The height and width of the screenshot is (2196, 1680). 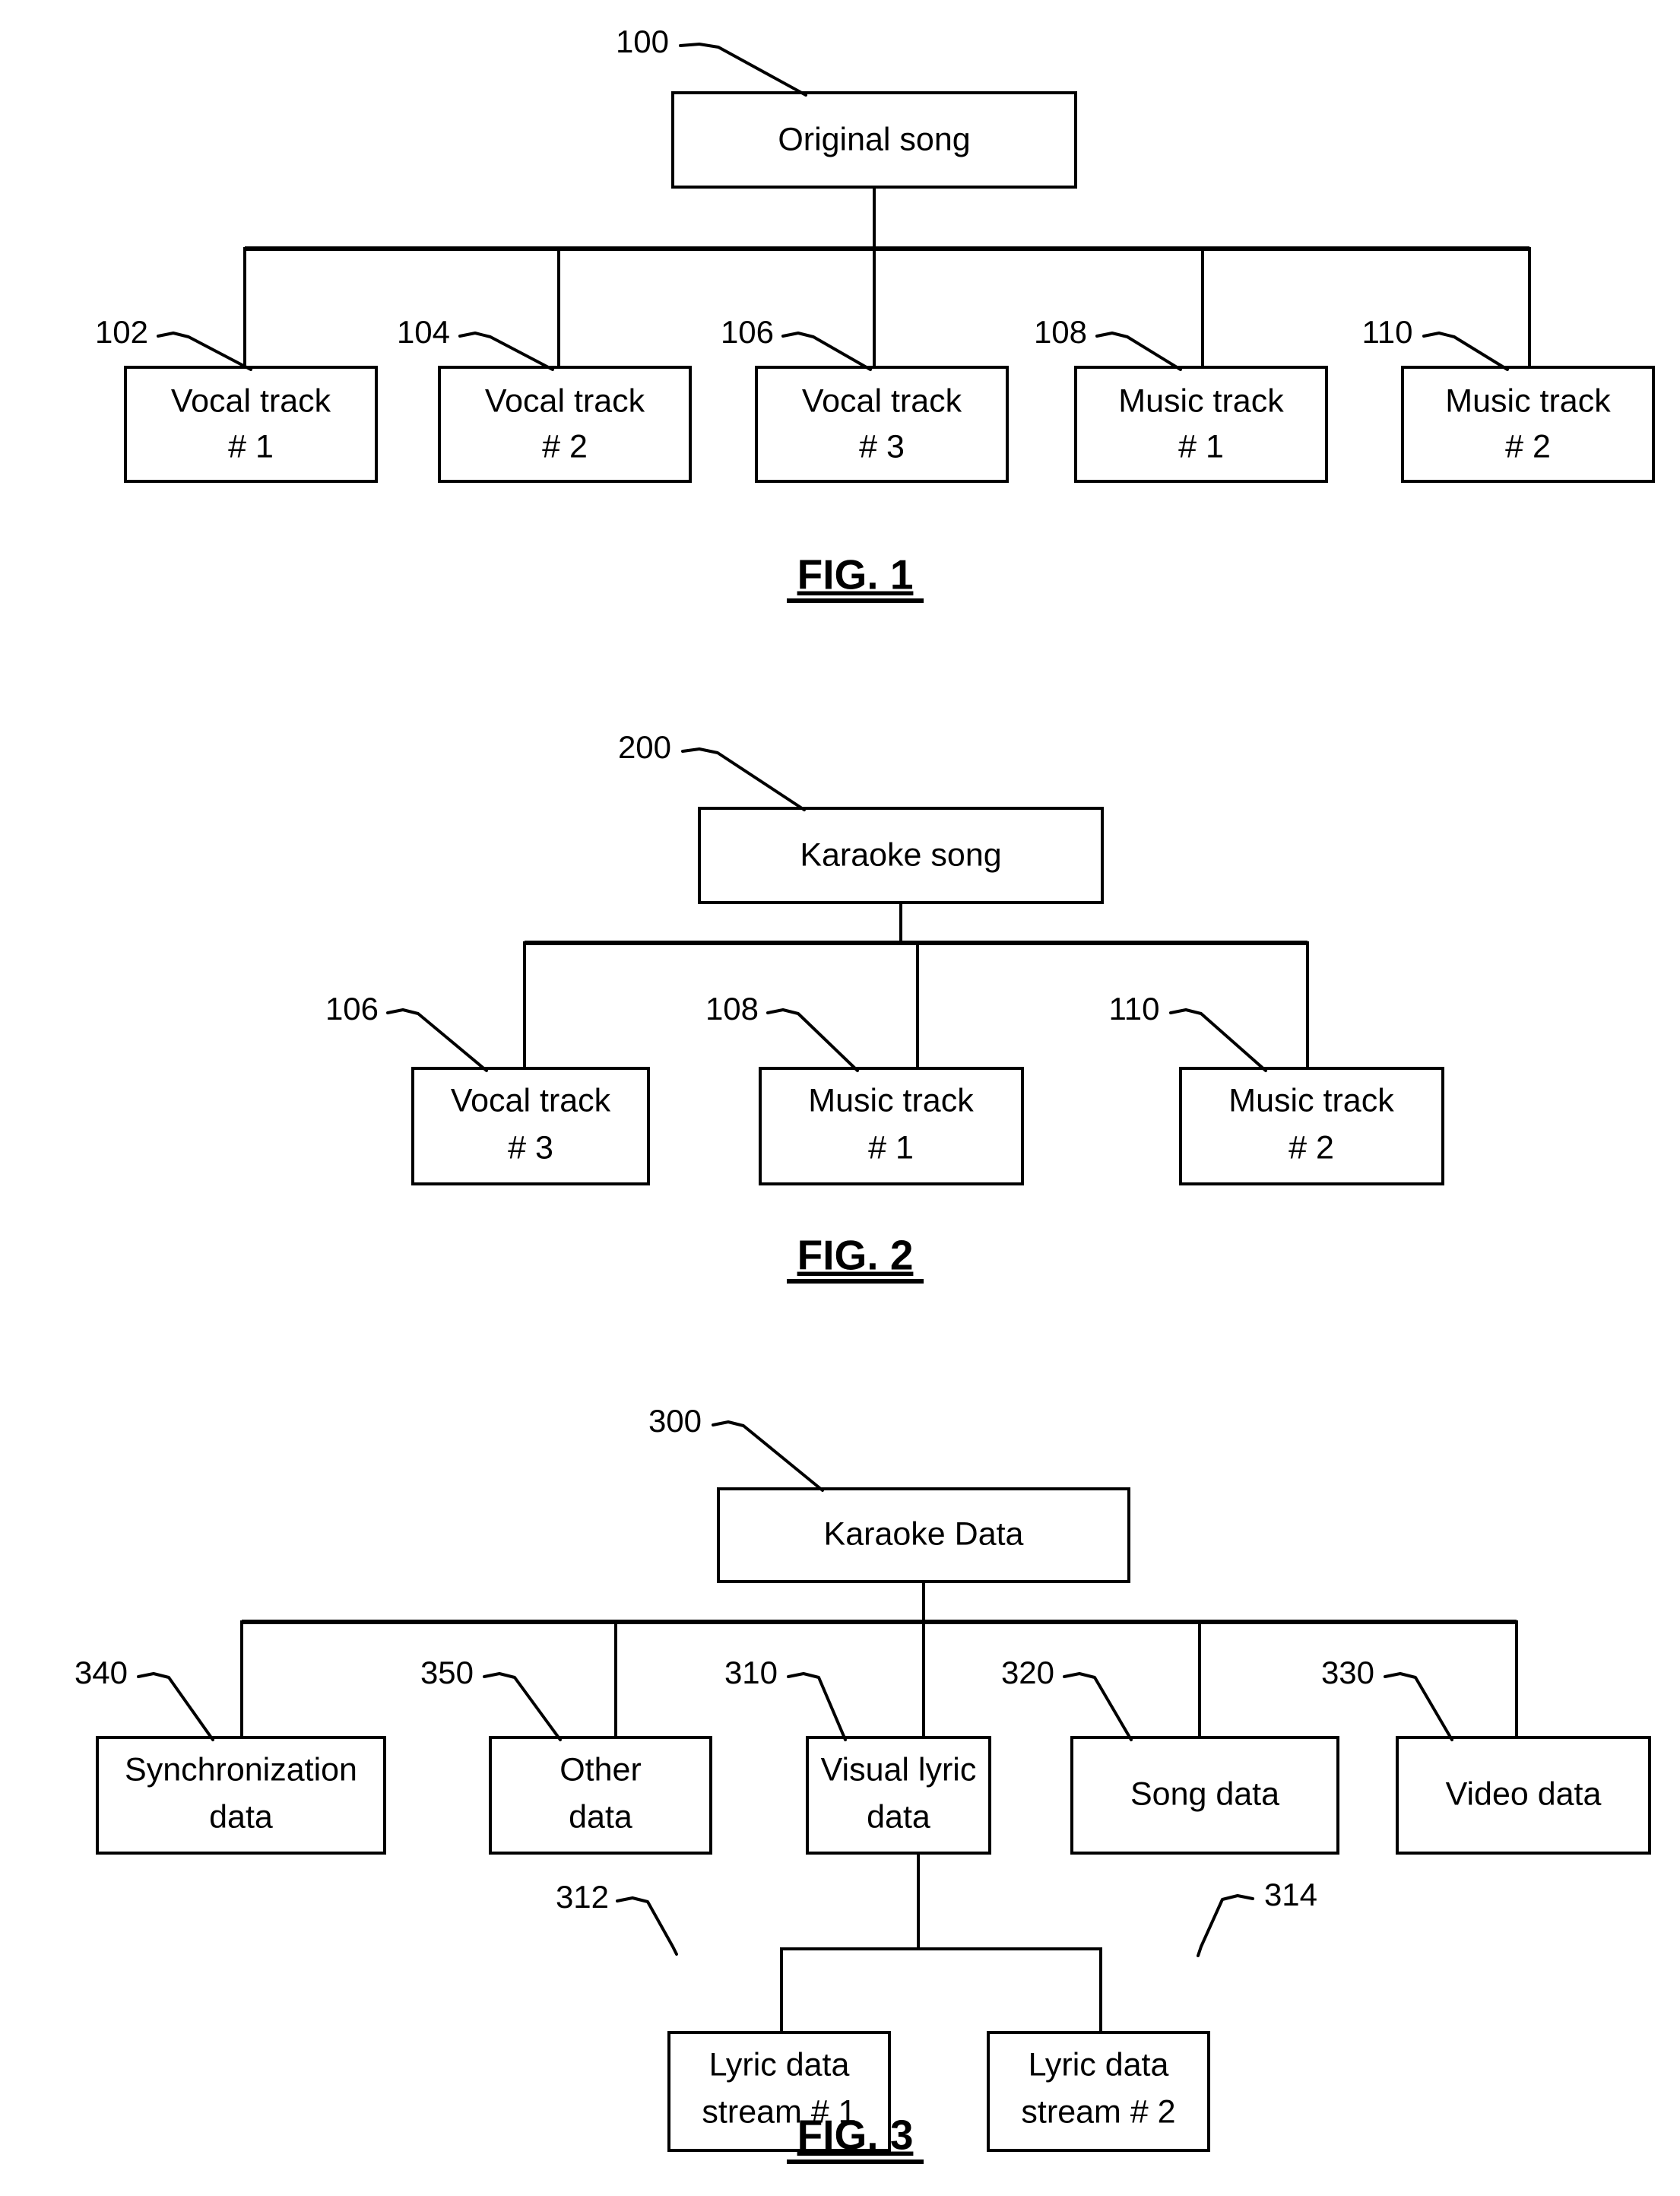 I want to click on fig3-child-350: Other data 350, so click(x=566, y=1755).